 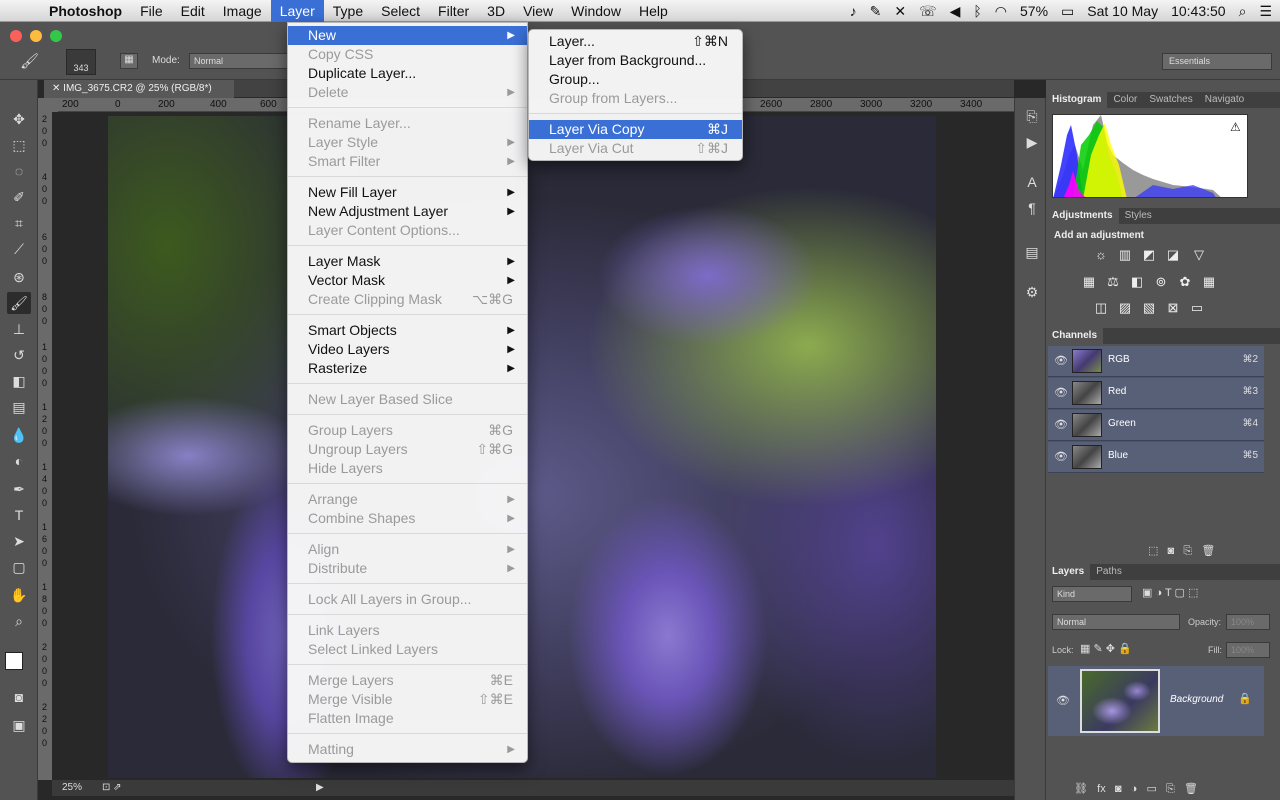 What do you see at coordinates (19, 489) in the screenshot?
I see `pen-tool-icon: ✒` at bounding box center [19, 489].